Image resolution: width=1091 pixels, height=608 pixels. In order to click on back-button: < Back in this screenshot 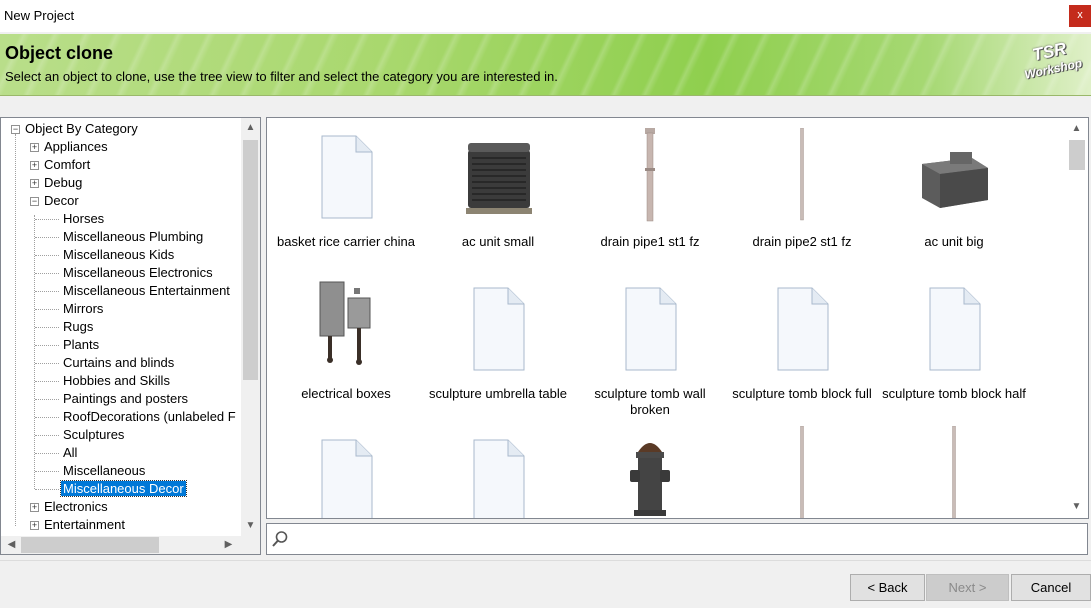, I will do `click(887, 587)`.